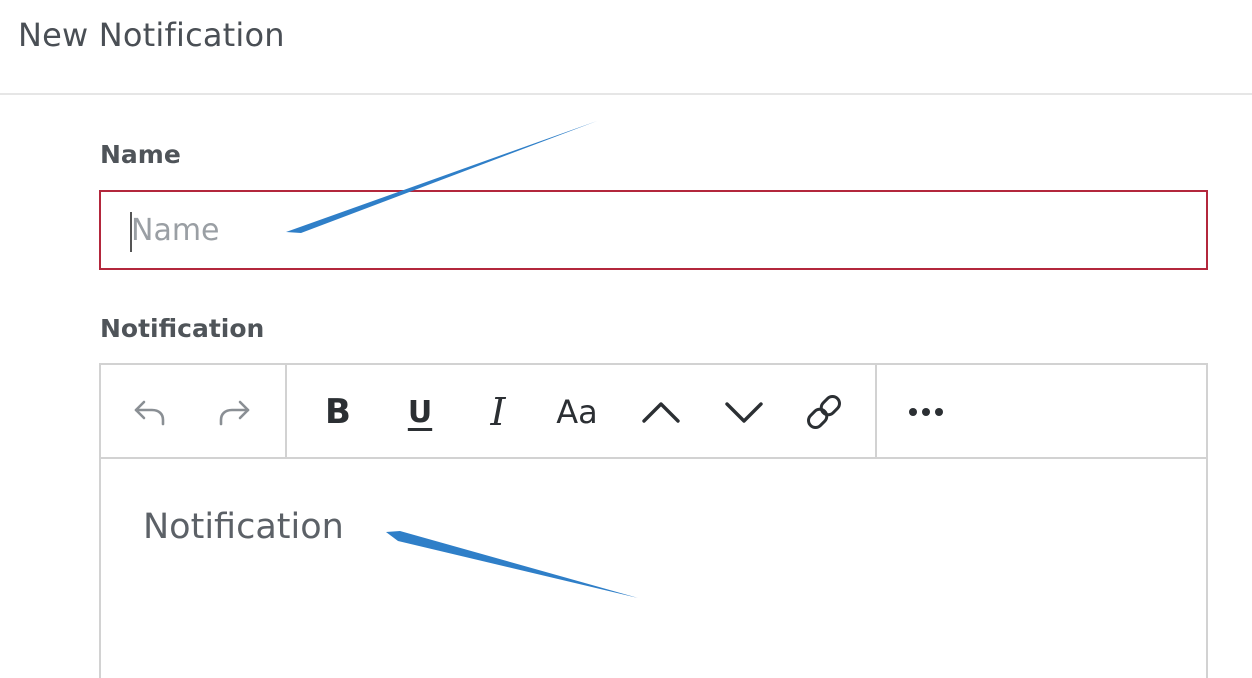  I want to click on link-icon, so click(824, 412).